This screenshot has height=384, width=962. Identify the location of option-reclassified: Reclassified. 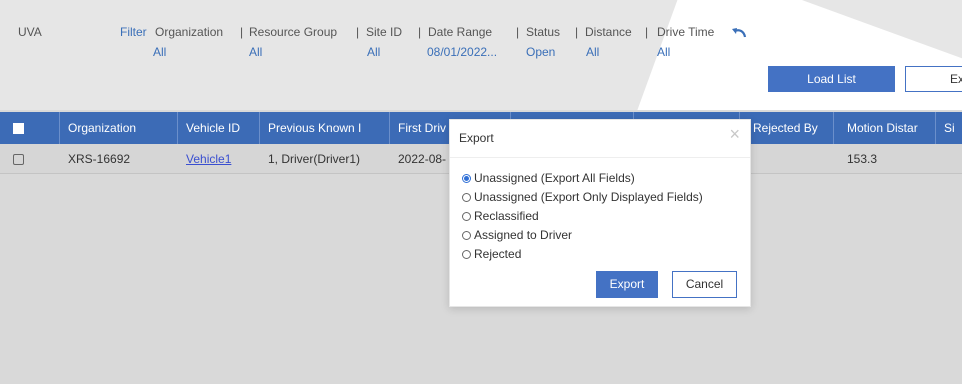
(500, 216).